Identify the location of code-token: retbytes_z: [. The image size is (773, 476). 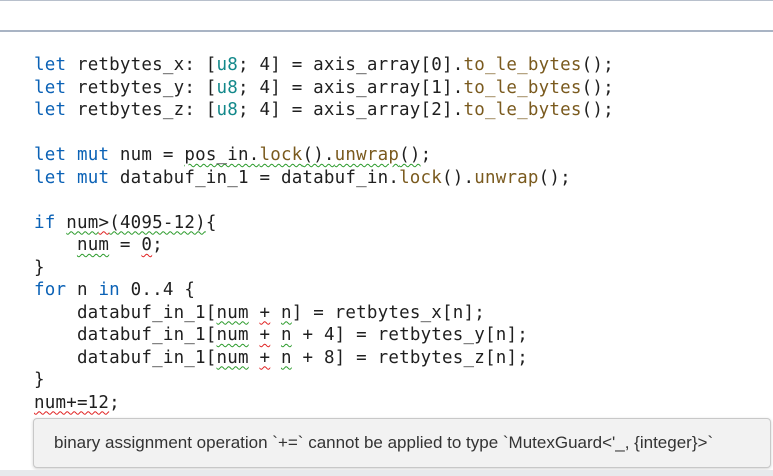
(141, 110).